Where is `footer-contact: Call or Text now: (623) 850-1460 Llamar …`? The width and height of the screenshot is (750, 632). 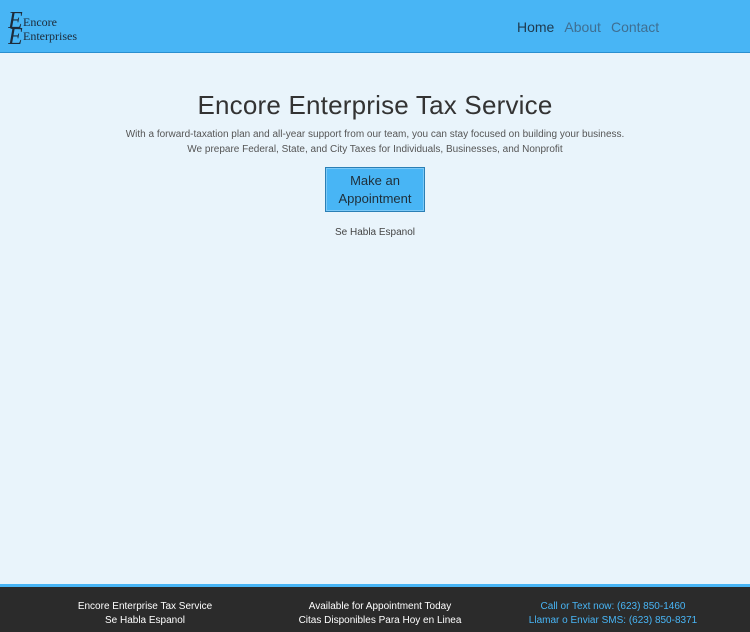 footer-contact: Call or Text now: (623) 850-1460 Llamar … is located at coordinates (613, 614).